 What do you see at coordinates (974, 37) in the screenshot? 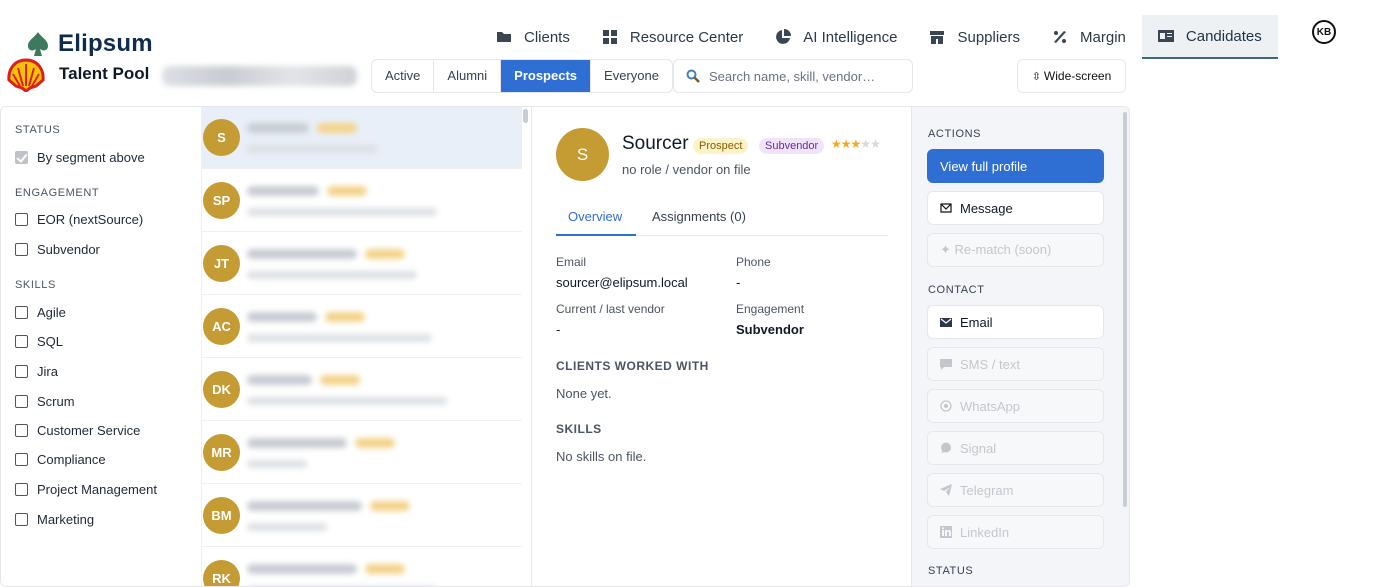
I see `nav-suppliers: Suppliers` at bounding box center [974, 37].